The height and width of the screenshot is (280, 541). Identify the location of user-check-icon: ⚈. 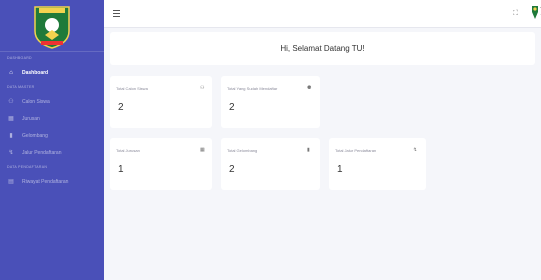
(309, 88).